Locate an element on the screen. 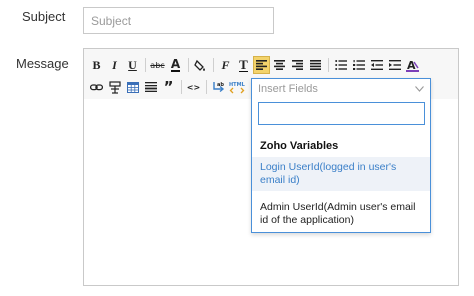  align-left-button is located at coordinates (261, 65).